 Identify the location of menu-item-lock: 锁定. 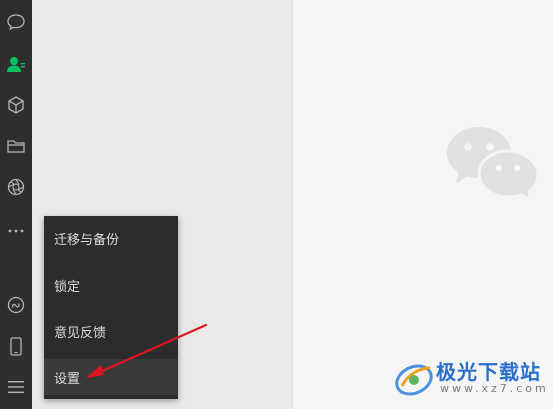
(111, 285).